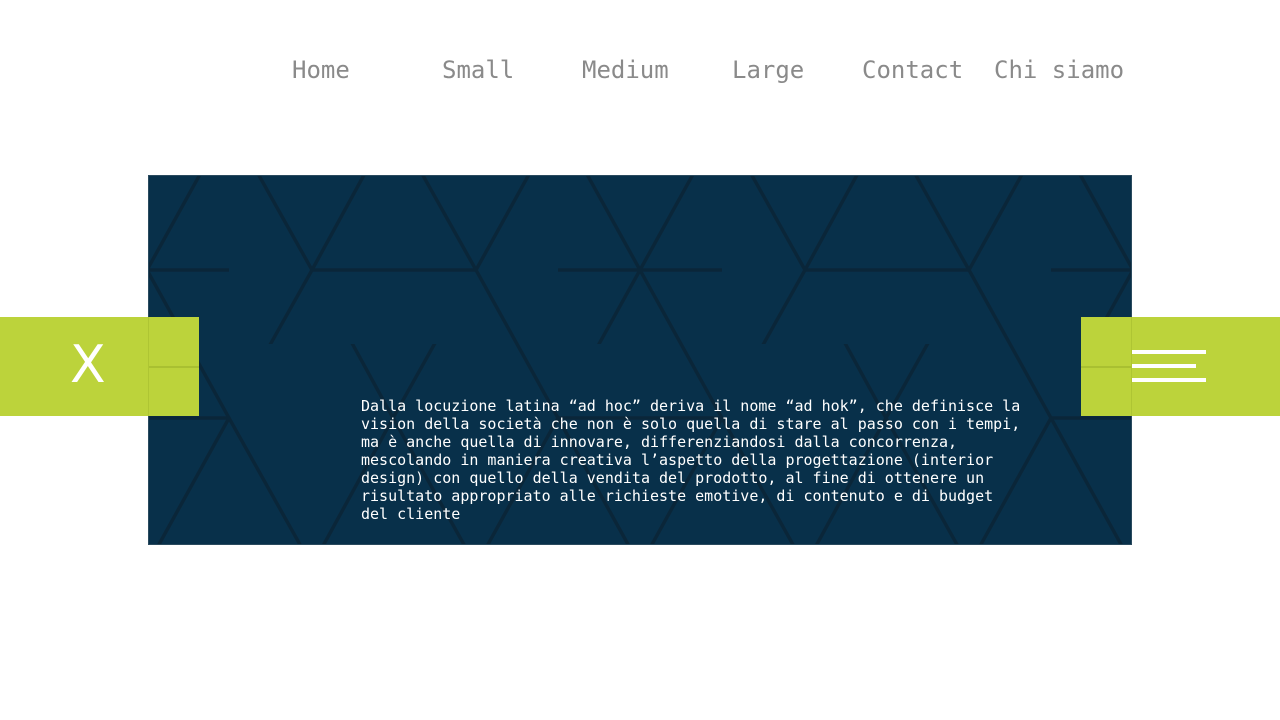 This screenshot has width=1280, height=720. What do you see at coordinates (478, 70) in the screenshot?
I see `nav-link-small: Small` at bounding box center [478, 70].